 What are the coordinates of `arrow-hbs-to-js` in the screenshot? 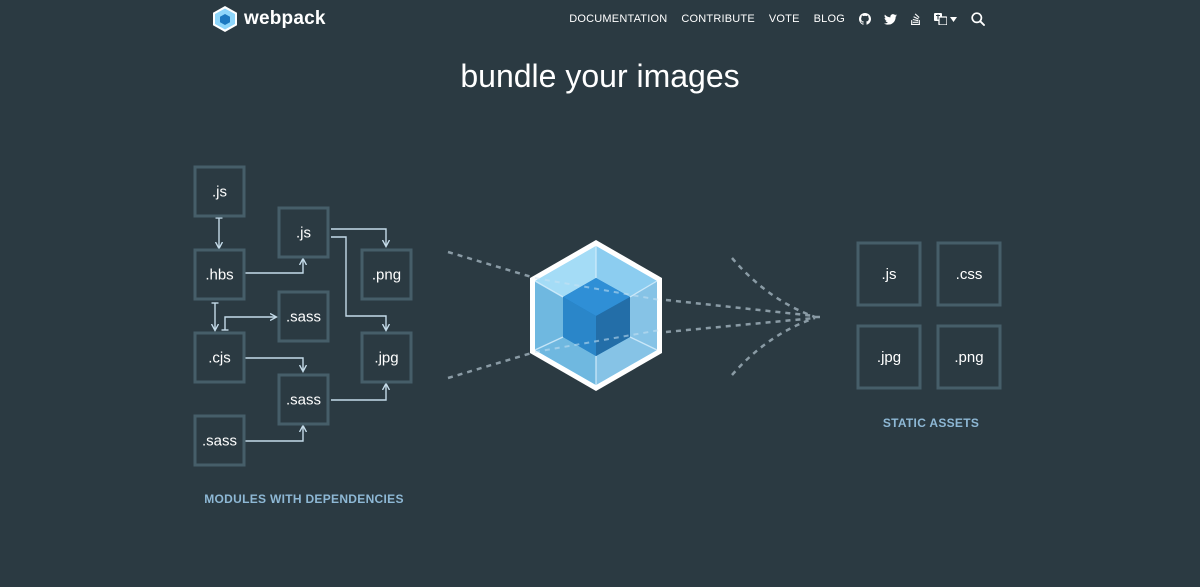 It's located at (274, 266).